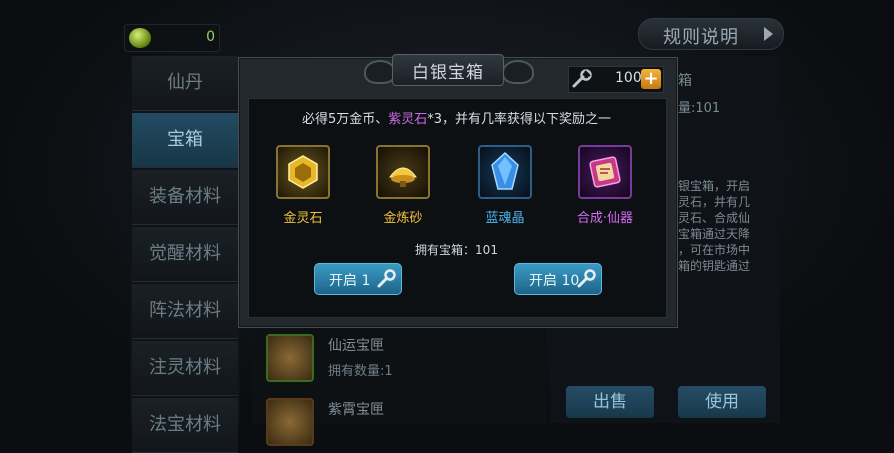 The image size is (894, 453). I want to click on category-label: 阵法材料, so click(185, 310).